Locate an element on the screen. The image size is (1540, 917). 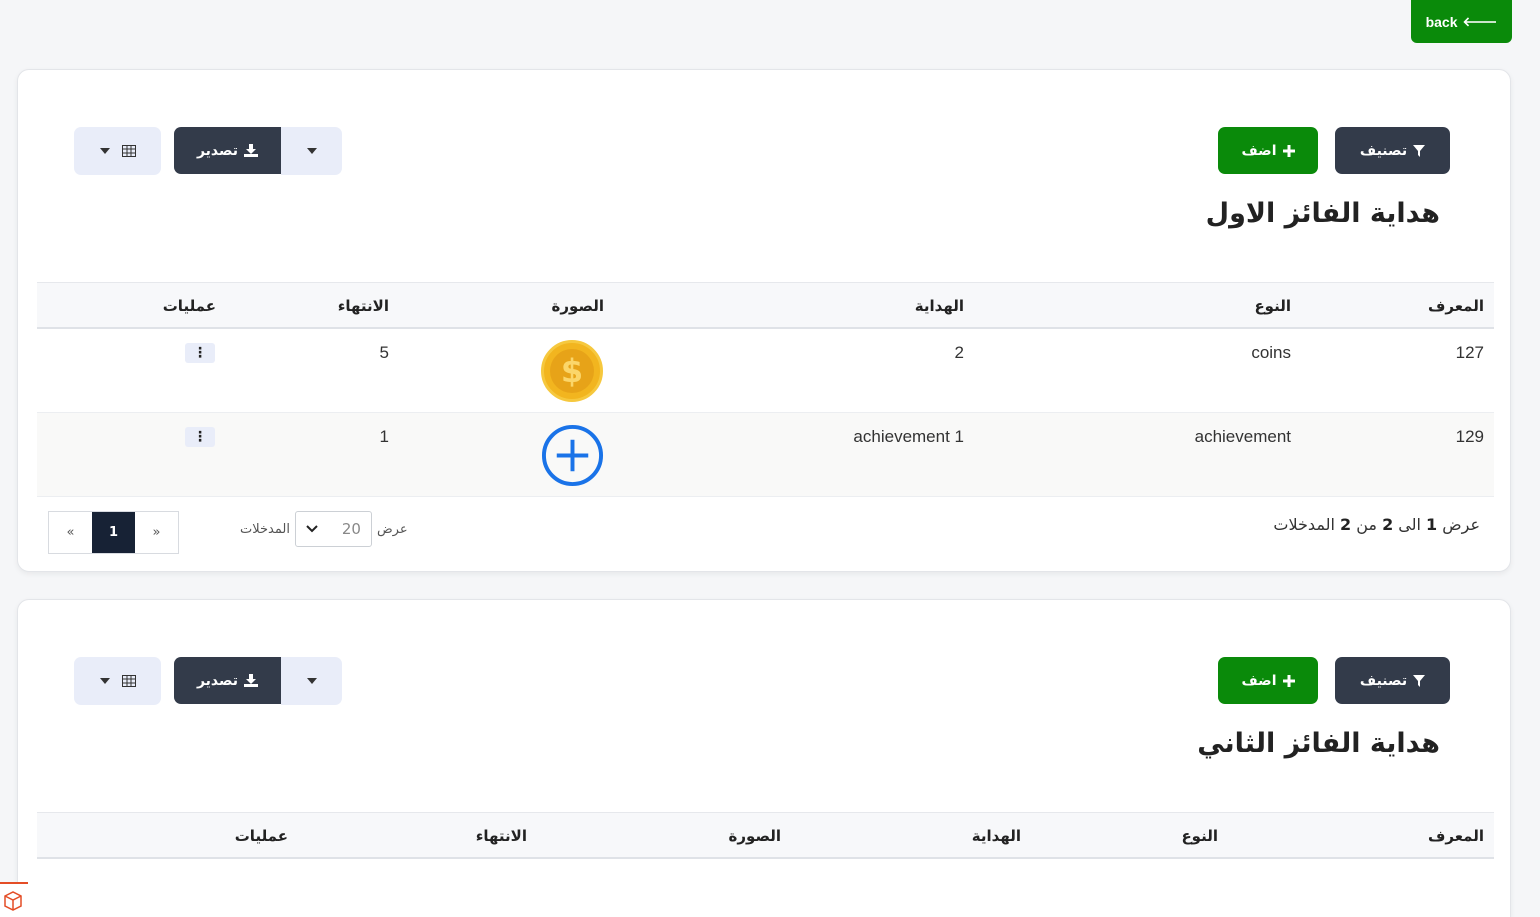
table-row: 129 achievement achievement 1 1 ⋮ is located at coordinates (765, 455).